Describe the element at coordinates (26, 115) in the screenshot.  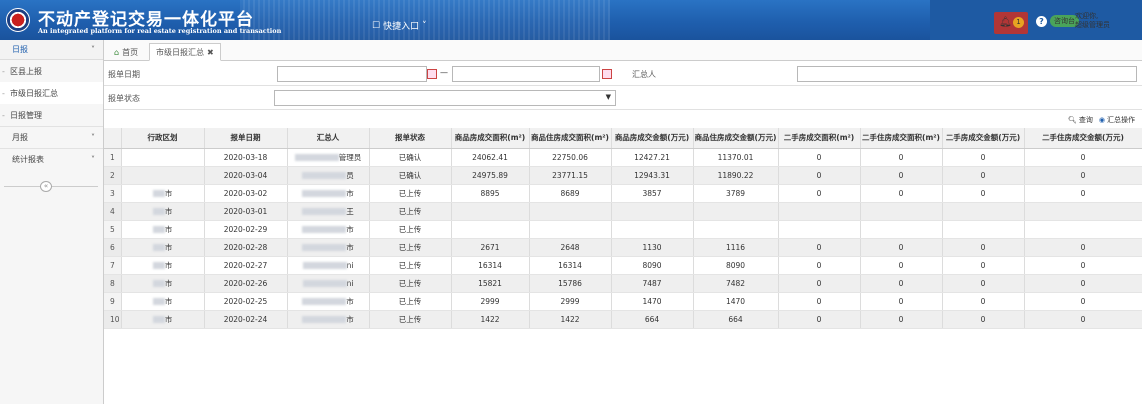
I see `sidebar-item-label: 日报管理` at that location.